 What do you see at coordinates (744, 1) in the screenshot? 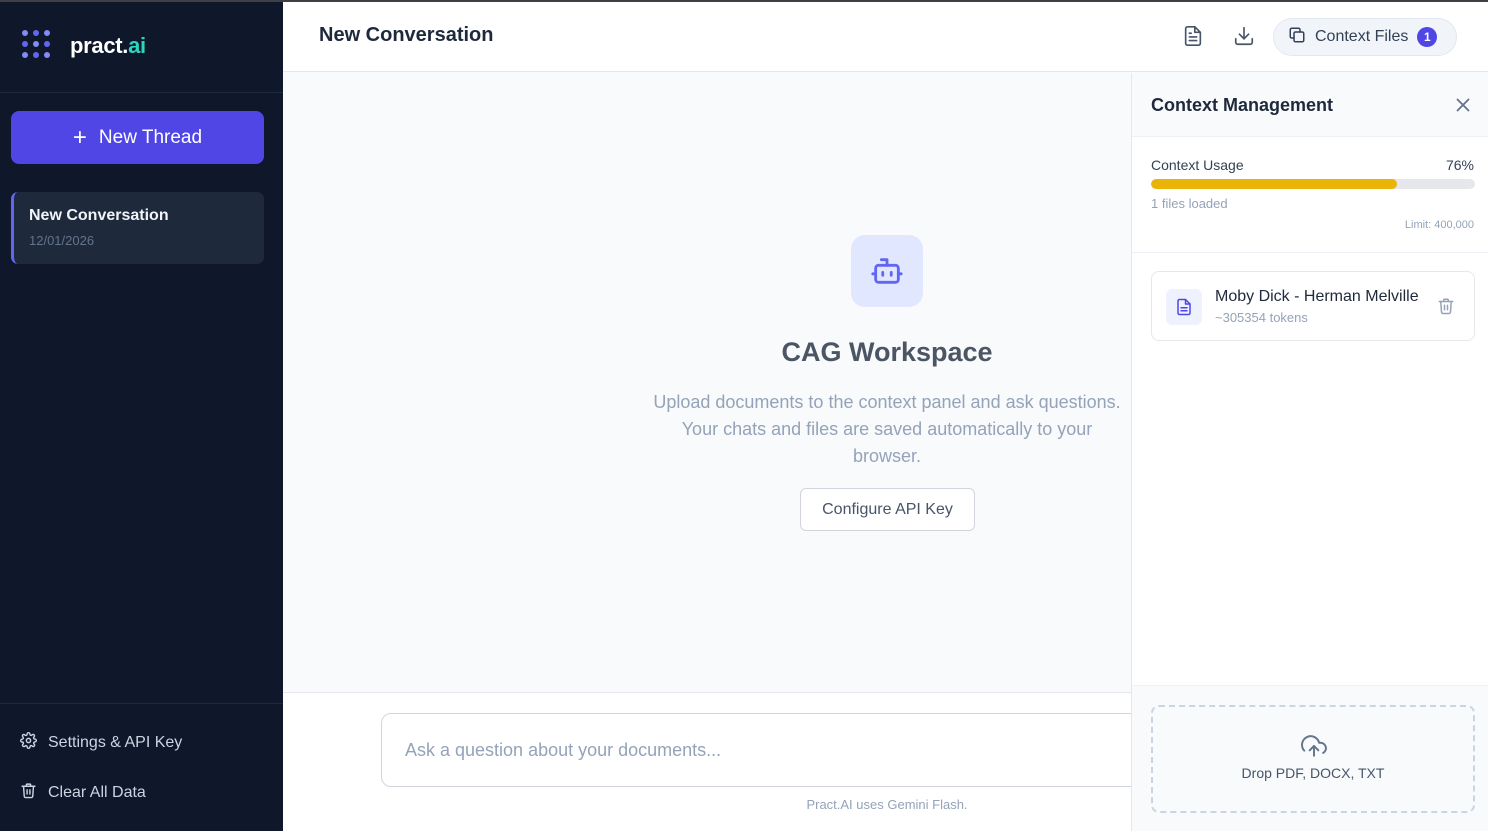
I see `window-top-edge` at bounding box center [744, 1].